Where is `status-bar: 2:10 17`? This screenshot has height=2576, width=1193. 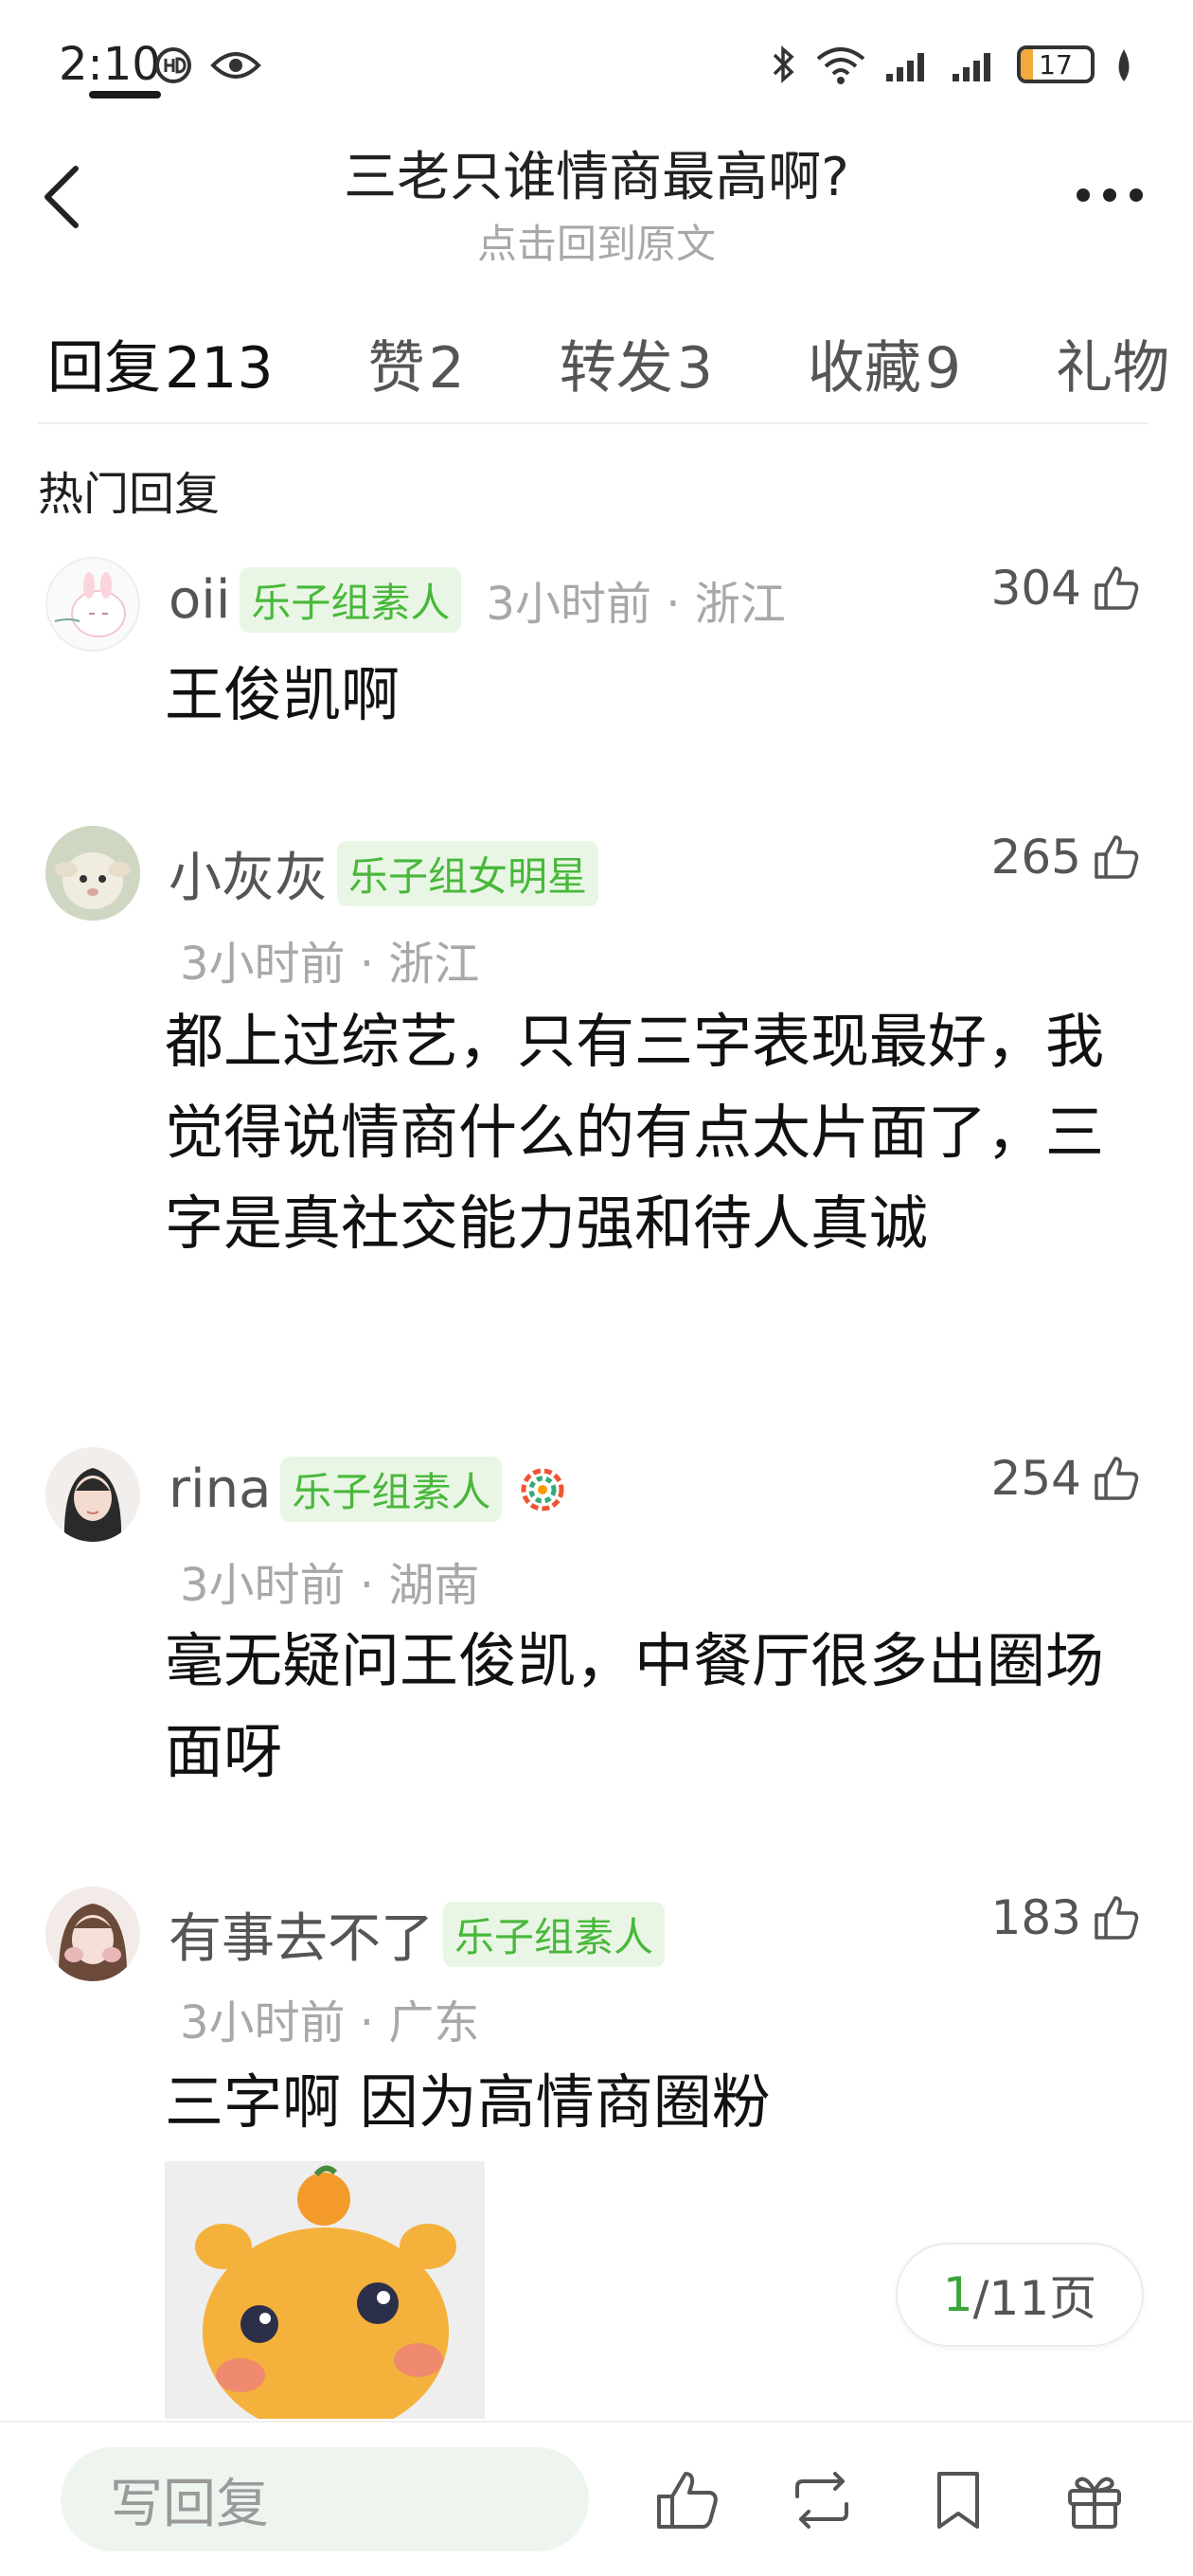 status-bar: 2:10 17 is located at coordinates (596, 66).